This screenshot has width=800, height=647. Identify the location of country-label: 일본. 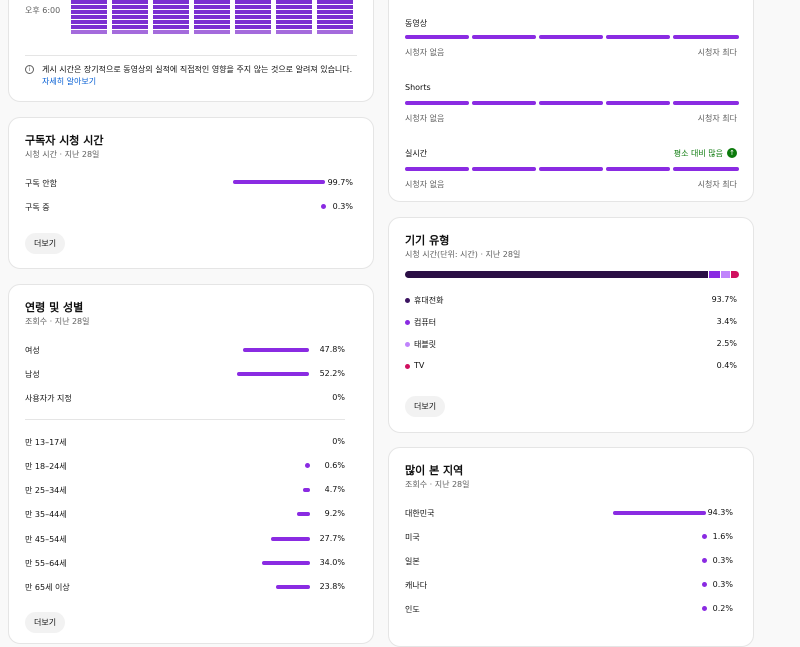
(412, 561).